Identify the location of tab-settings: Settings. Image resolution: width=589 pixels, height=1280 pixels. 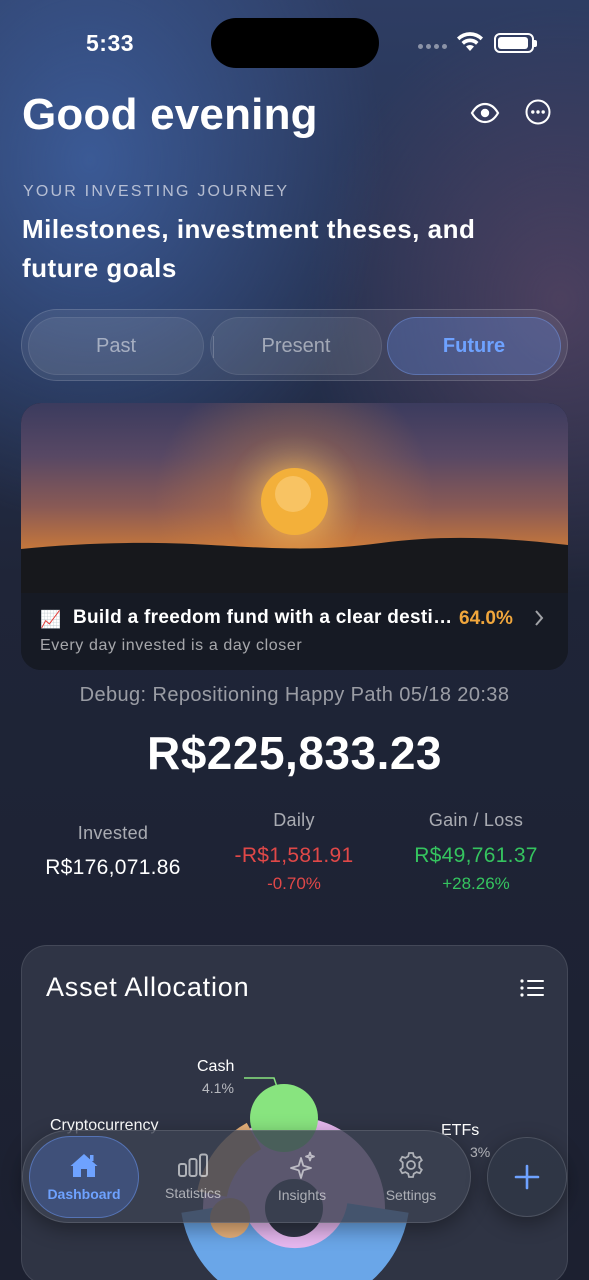
(411, 1177).